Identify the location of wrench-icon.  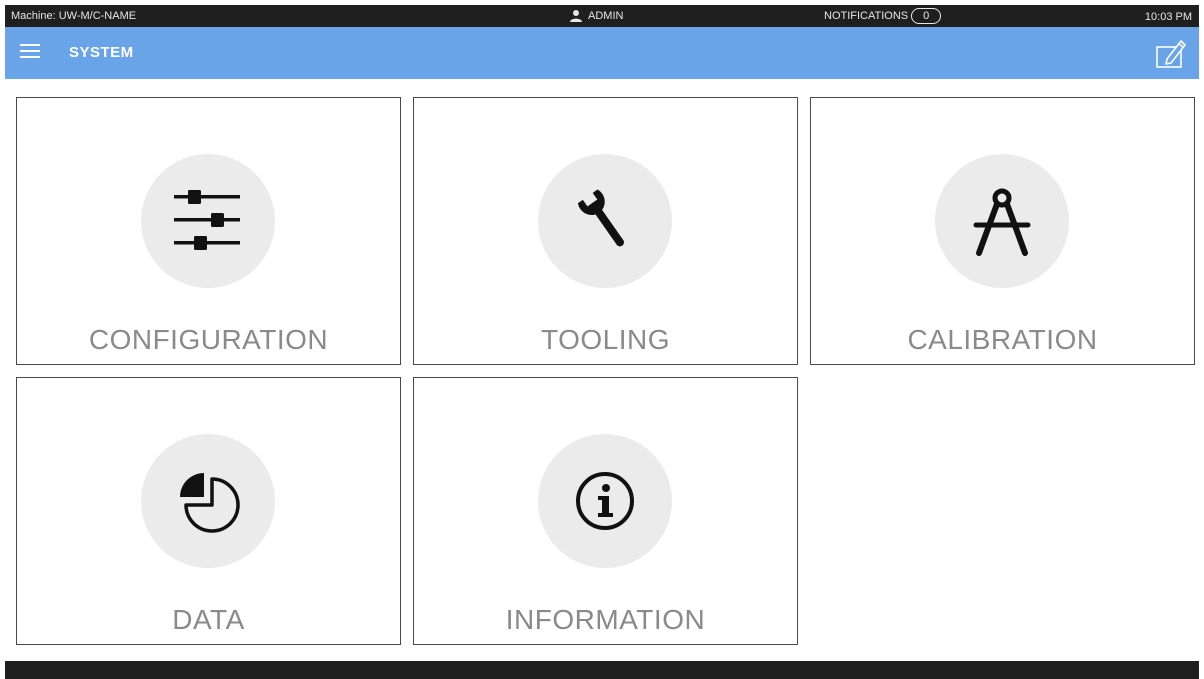
(600, 217).